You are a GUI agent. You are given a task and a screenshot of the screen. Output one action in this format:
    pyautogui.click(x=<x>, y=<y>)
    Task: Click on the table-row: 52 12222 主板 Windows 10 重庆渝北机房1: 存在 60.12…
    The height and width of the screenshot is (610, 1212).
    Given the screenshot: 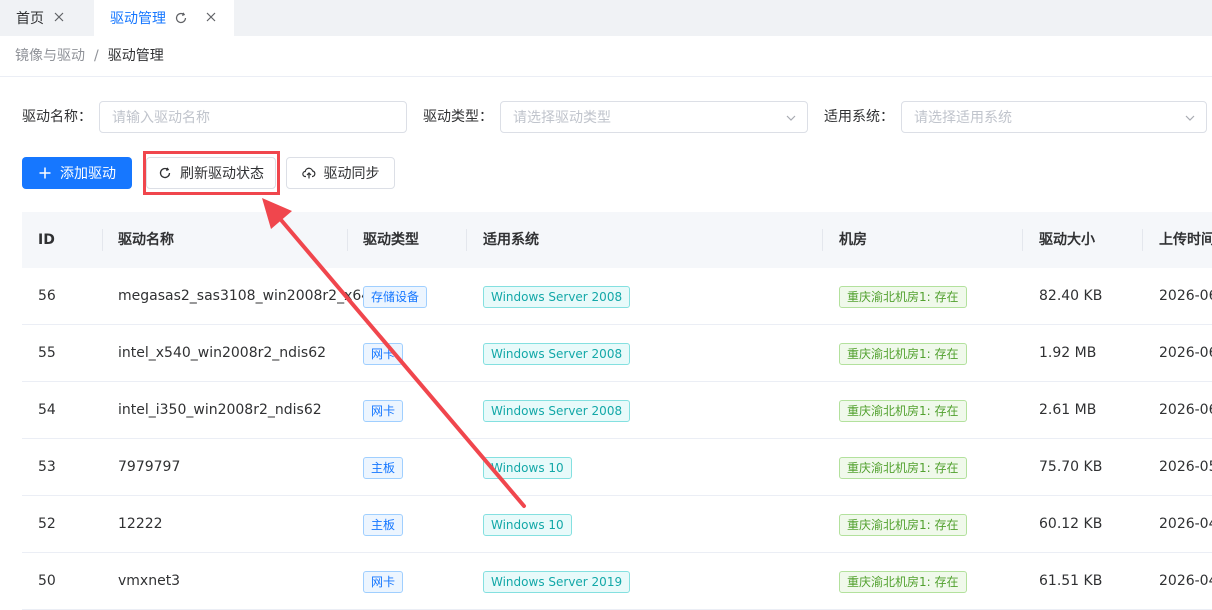 What is the action you would take?
    pyautogui.click(x=617, y=524)
    